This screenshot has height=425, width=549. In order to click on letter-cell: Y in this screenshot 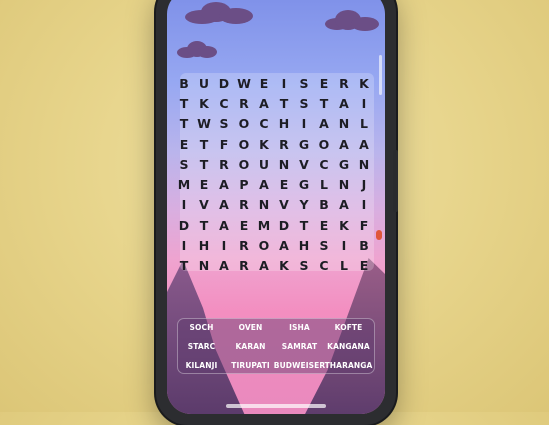, I will do `click(304, 205)`.